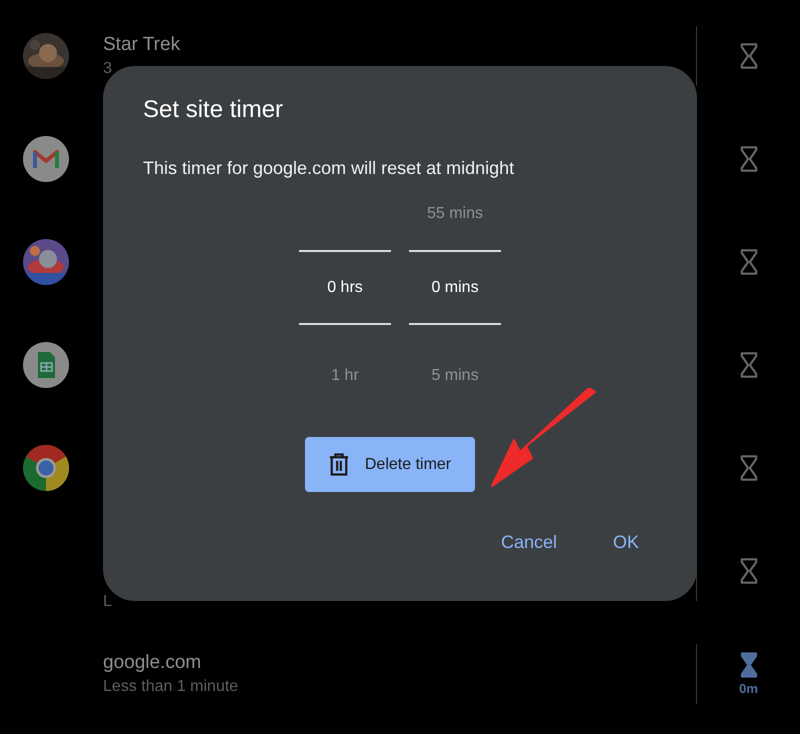 This screenshot has width=800, height=734. Describe the element at coordinates (455, 376) in the screenshot. I see `picker-value: 5 mins` at that location.